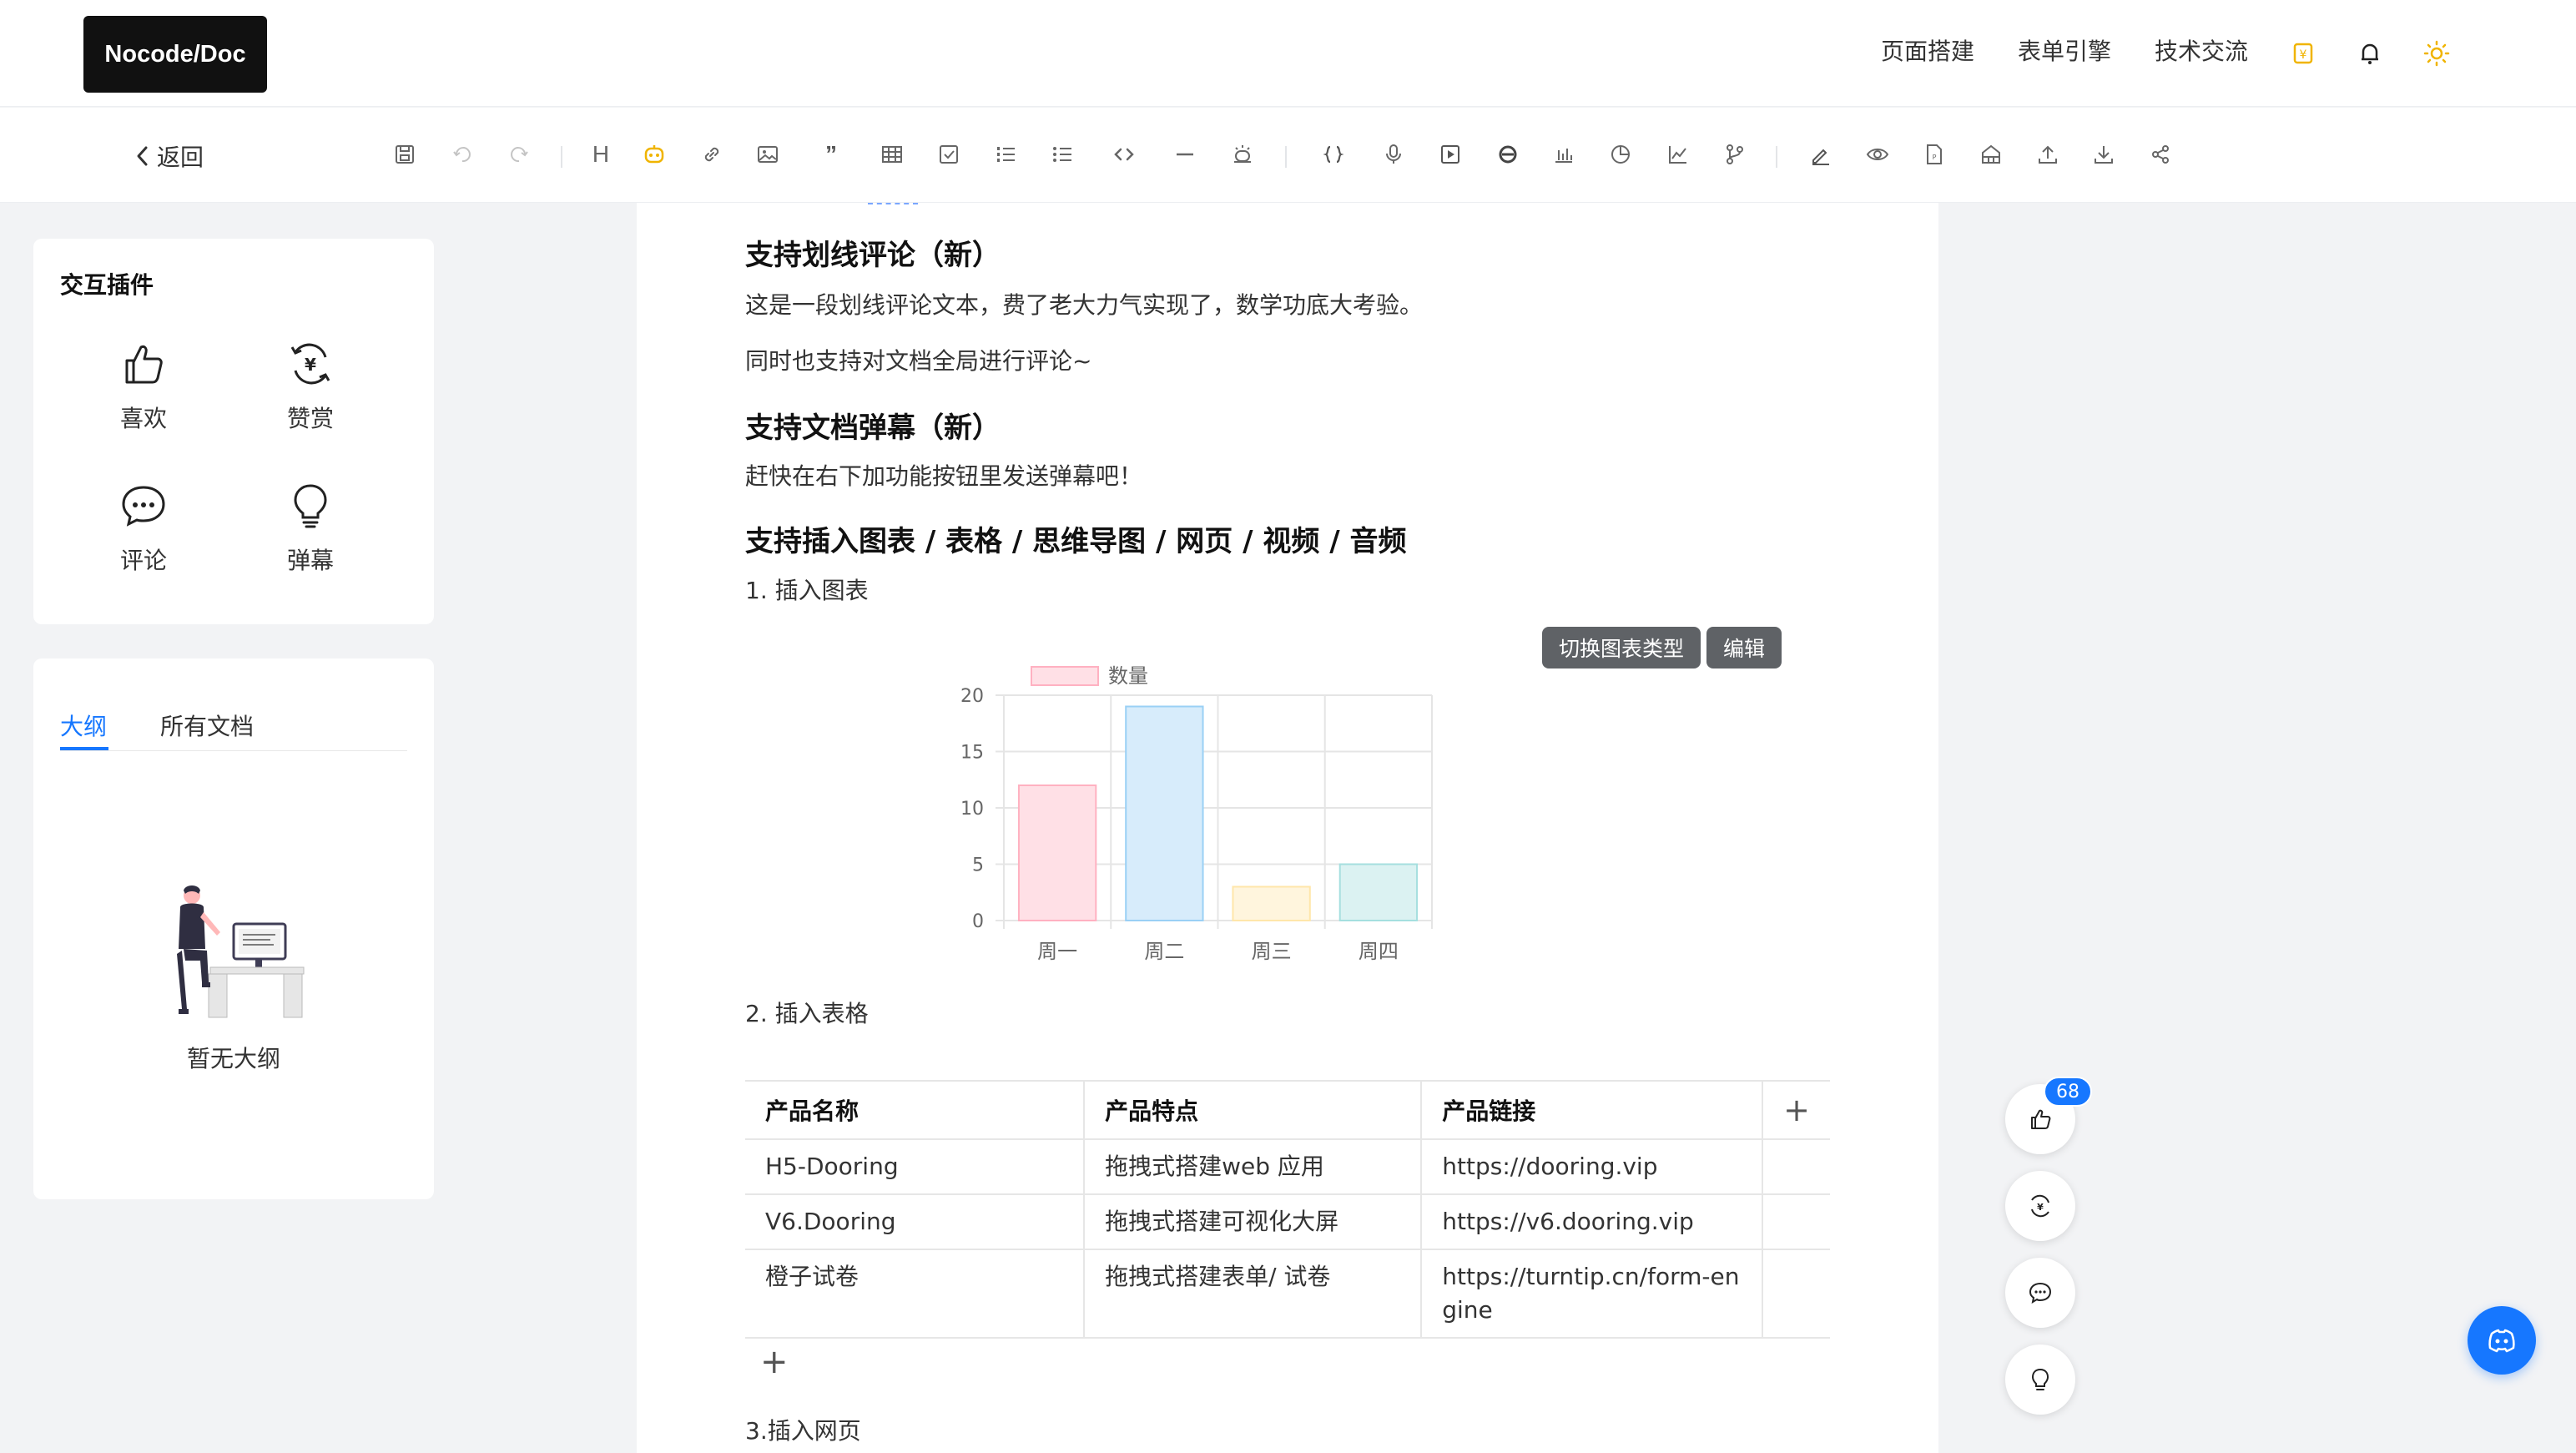 This screenshot has height=1453, width=2576. Describe the element at coordinates (1935, 157) in the screenshot. I see `svg-text: P` at that location.